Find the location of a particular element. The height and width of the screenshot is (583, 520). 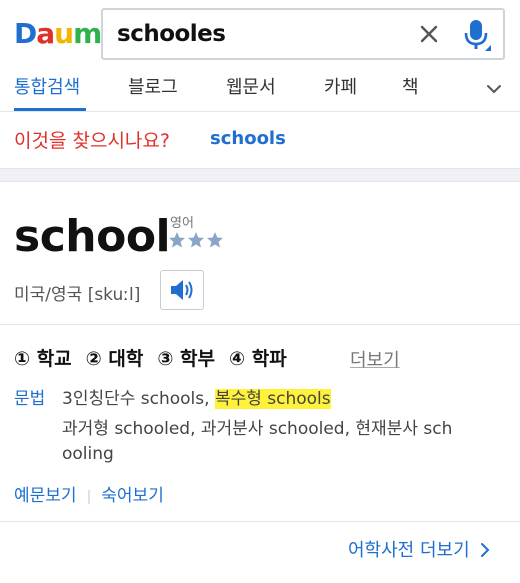

suggestion-question: 이것을 찾으시나요? is located at coordinates (92, 141).